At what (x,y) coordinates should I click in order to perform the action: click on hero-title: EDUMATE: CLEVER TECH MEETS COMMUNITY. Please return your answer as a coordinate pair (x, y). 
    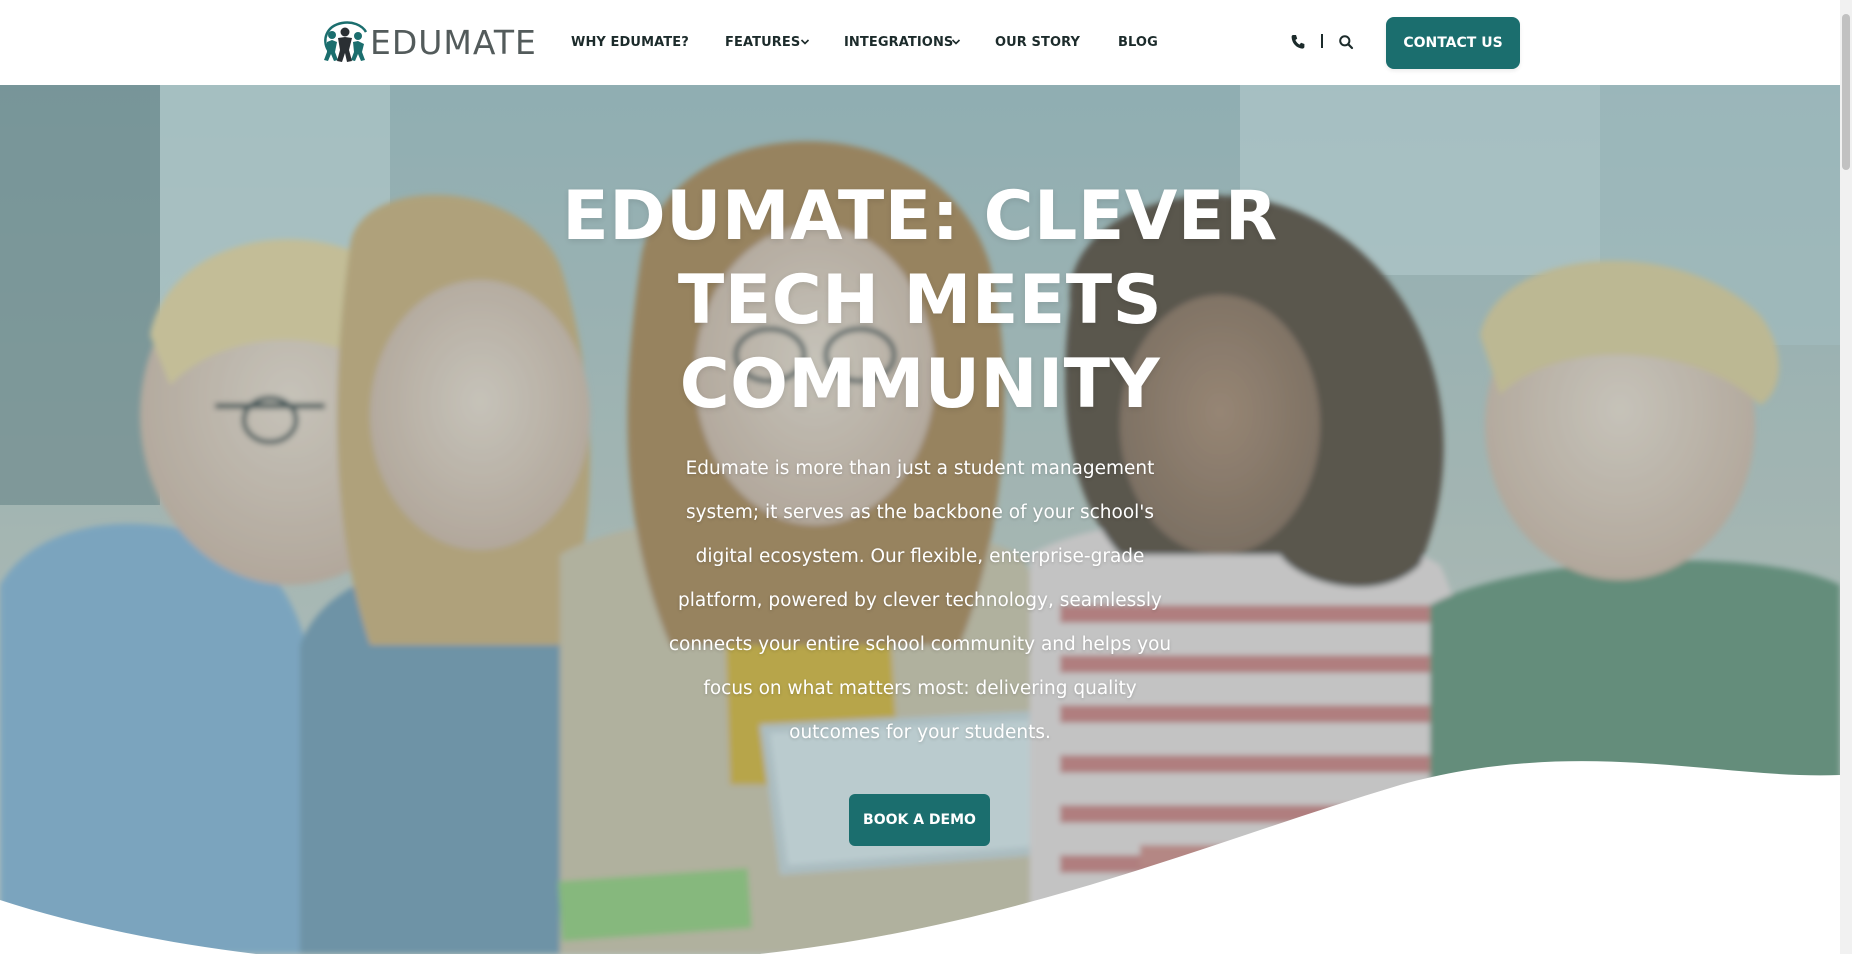
    Looking at the image, I should click on (920, 300).